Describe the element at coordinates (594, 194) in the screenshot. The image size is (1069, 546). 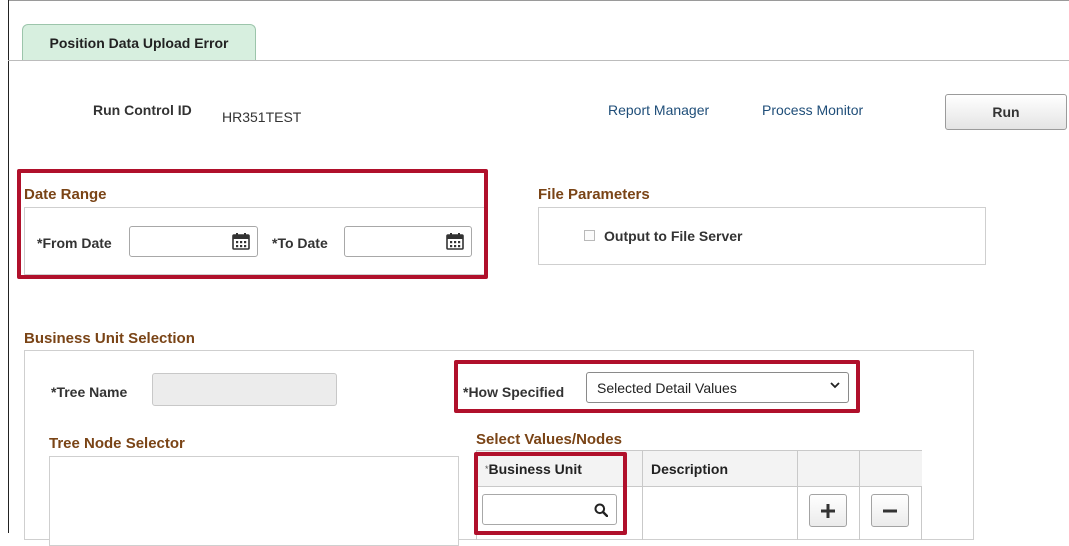
I see `file-parameters-title: File Parameters` at that location.